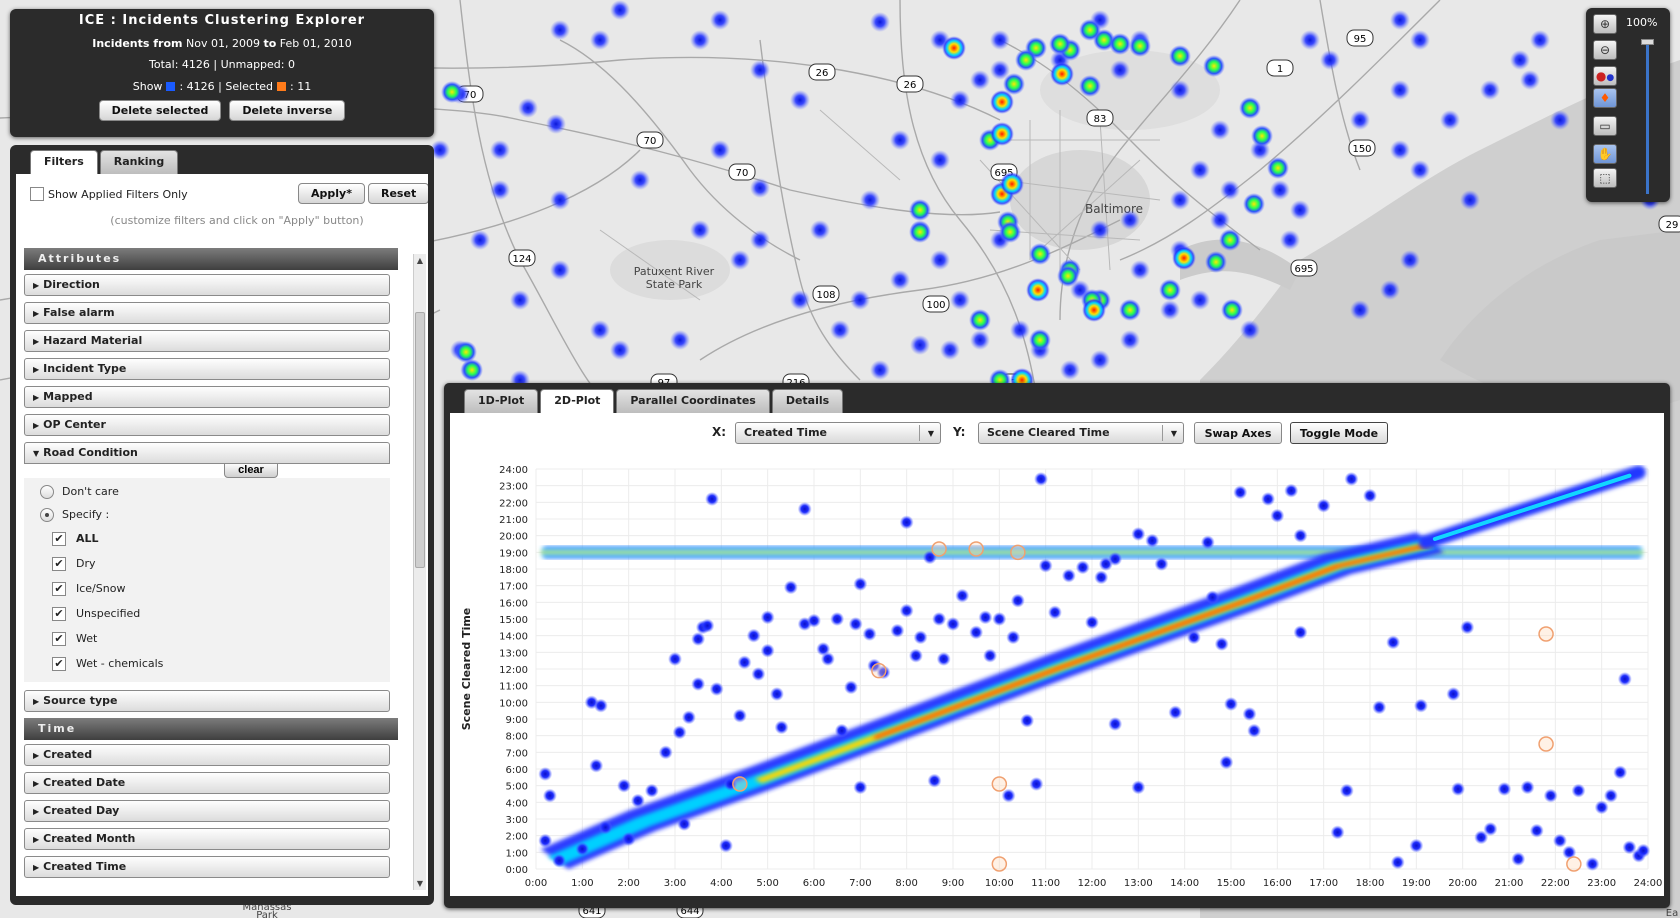 The height and width of the screenshot is (918, 1680). What do you see at coordinates (1628, 105) in the screenshot?
I see `map-toolbar: ⊕ ⊖ ●● ♦ ▭ ✋ ⬚ 100%` at bounding box center [1628, 105].